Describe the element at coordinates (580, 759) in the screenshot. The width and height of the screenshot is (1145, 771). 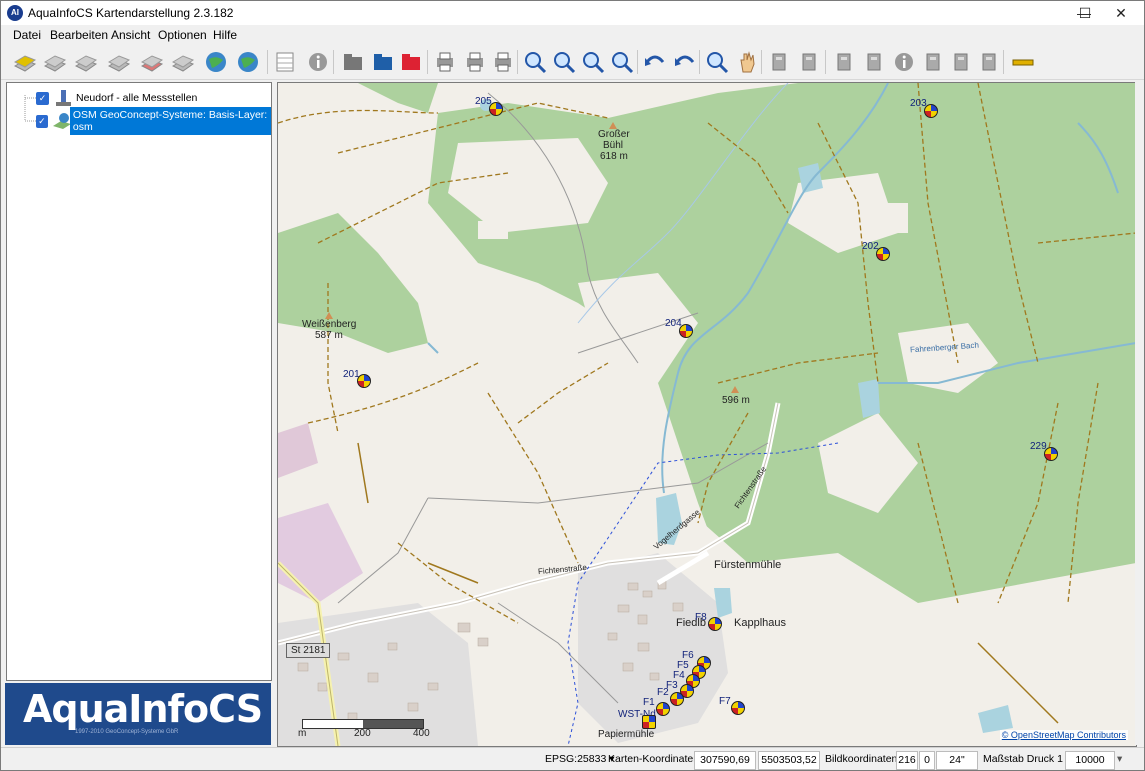
I see `crs-selector: EPSG:25833 ▾` at that location.